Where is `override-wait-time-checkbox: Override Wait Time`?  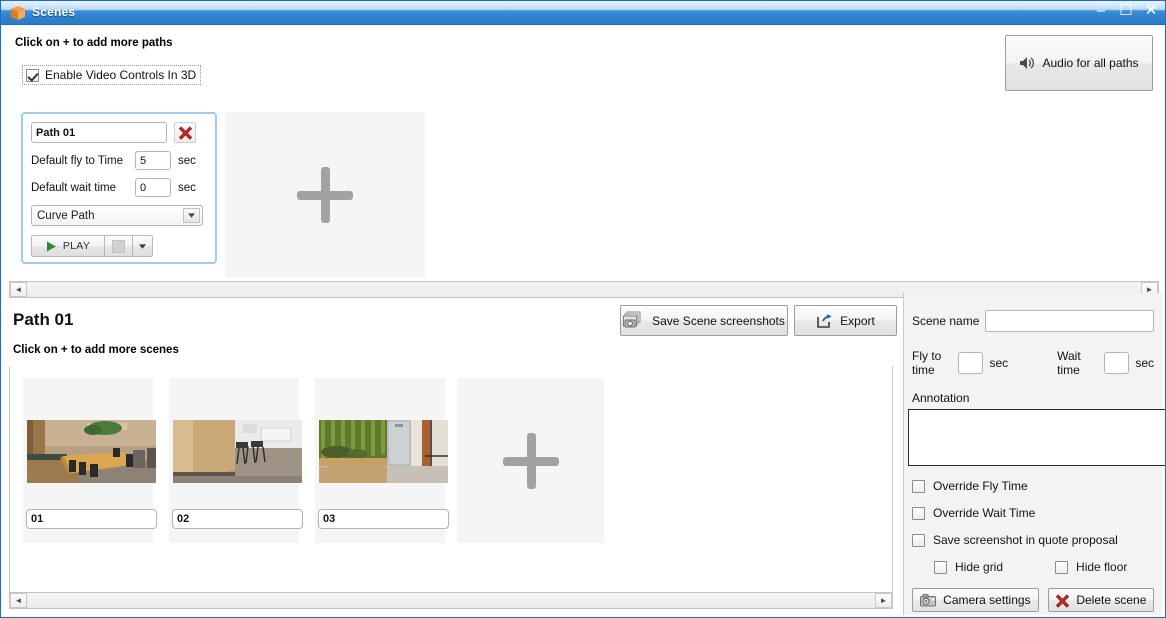
override-wait-time-checkbox: Override Wait Time is located at coordinates (1033, 513).